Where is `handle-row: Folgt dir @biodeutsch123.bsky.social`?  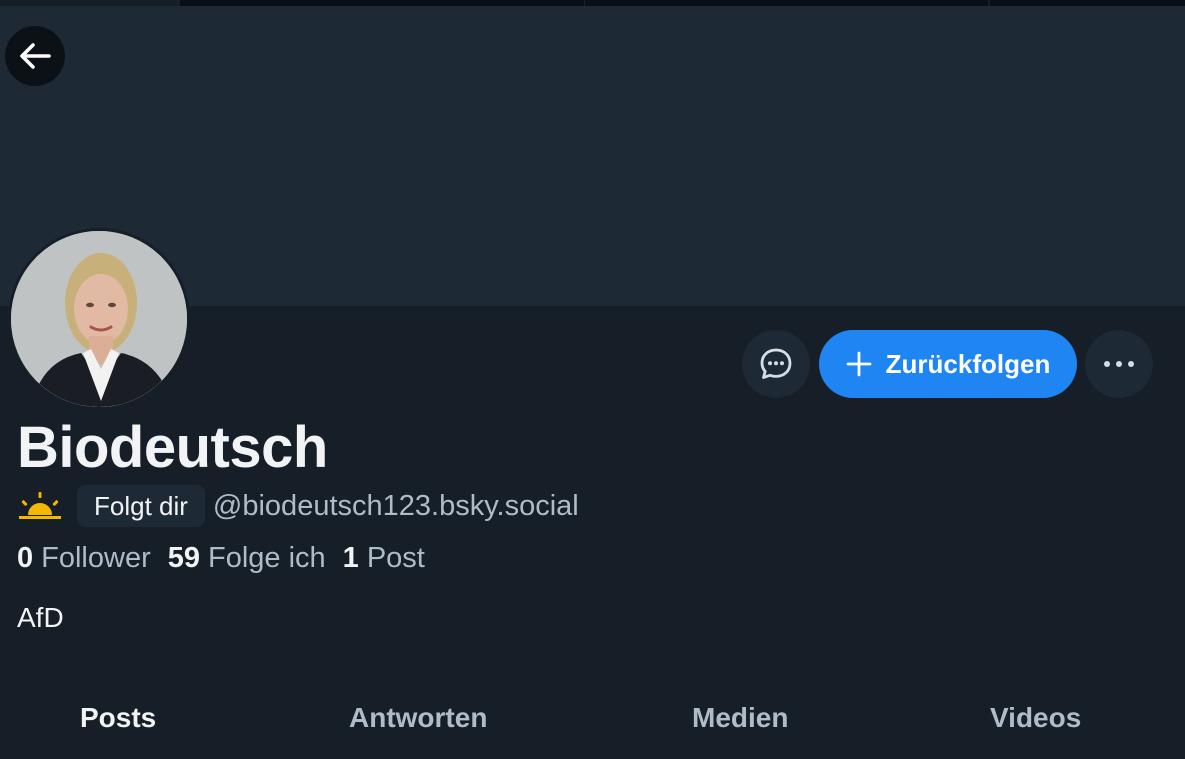
handle-row: Folgt dir @biodeutsch123.bsky.social is located at coordinates (298, 506).